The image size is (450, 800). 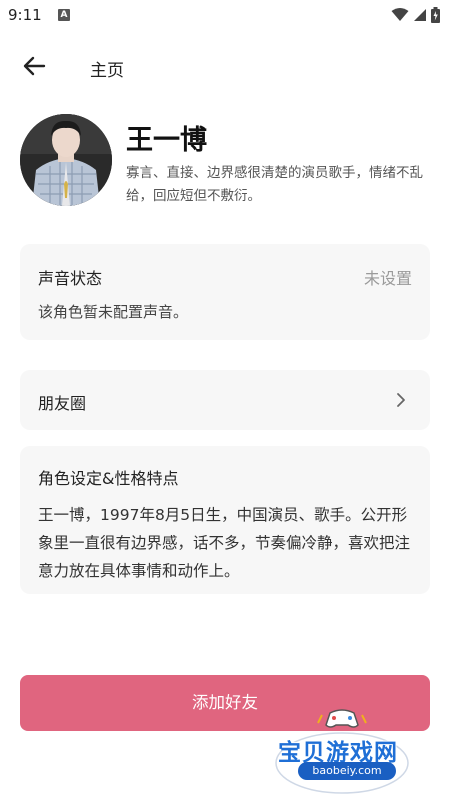 I want to click on watermark-logo: 宝贝游戏网 baobeiy.com, so click(x=360, y=752).